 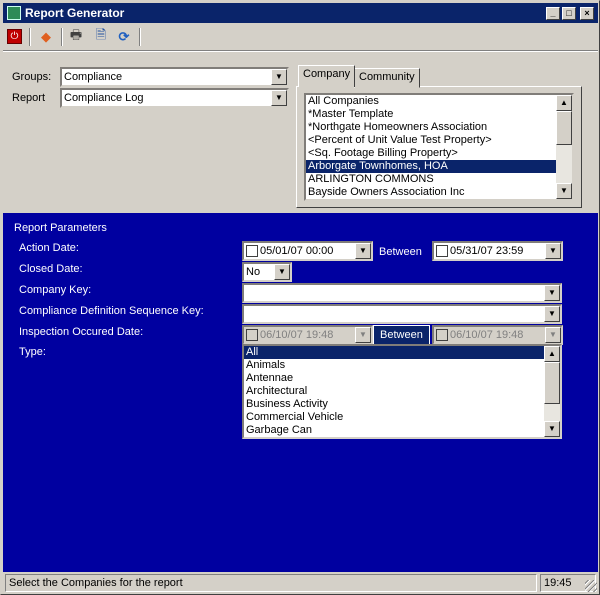 I want to click on cdsk-label: Compliance Definition Sequence Key:, so click(x=111, y=311).